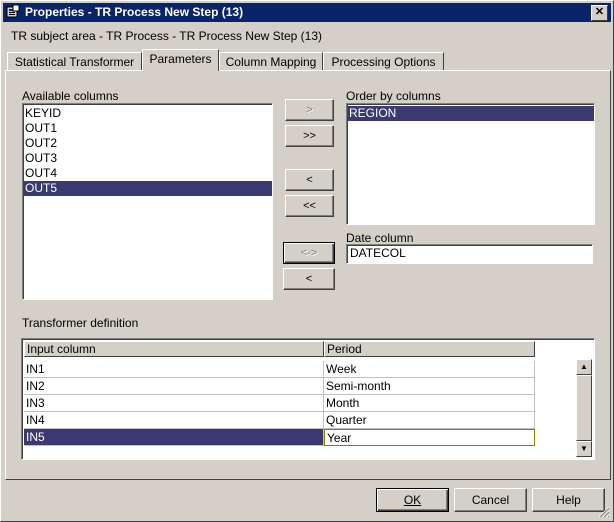  Describe the element at coordinates (80, 323) in the screenshot. I see `transformer-definition-label: Transformer definition` at that location.